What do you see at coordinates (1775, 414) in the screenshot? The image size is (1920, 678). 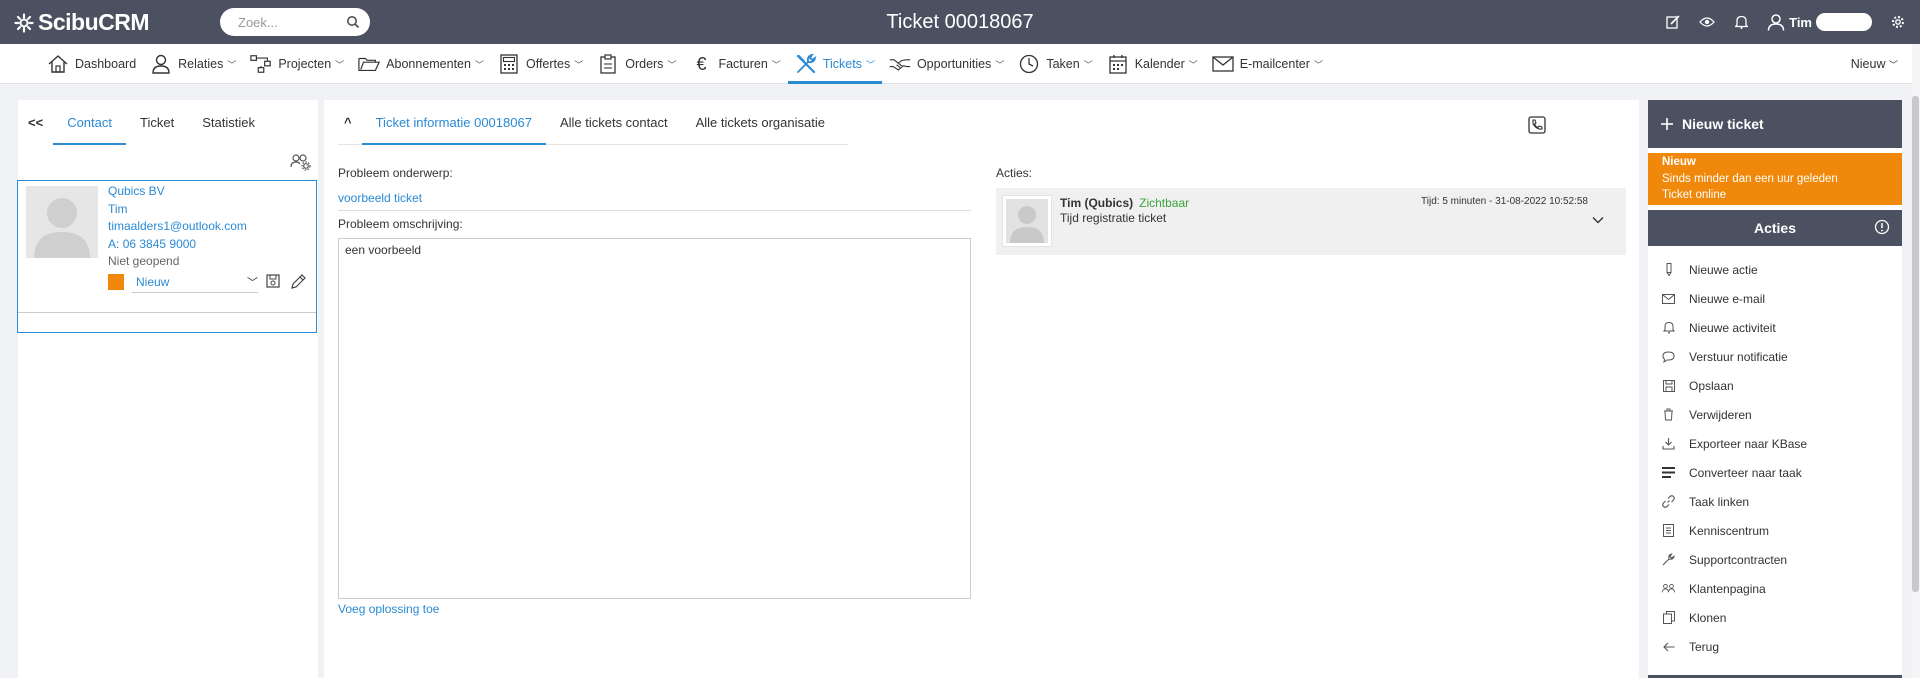 I see `action-verwijderen: Verwijderen` at bounding box center [1775, 414].